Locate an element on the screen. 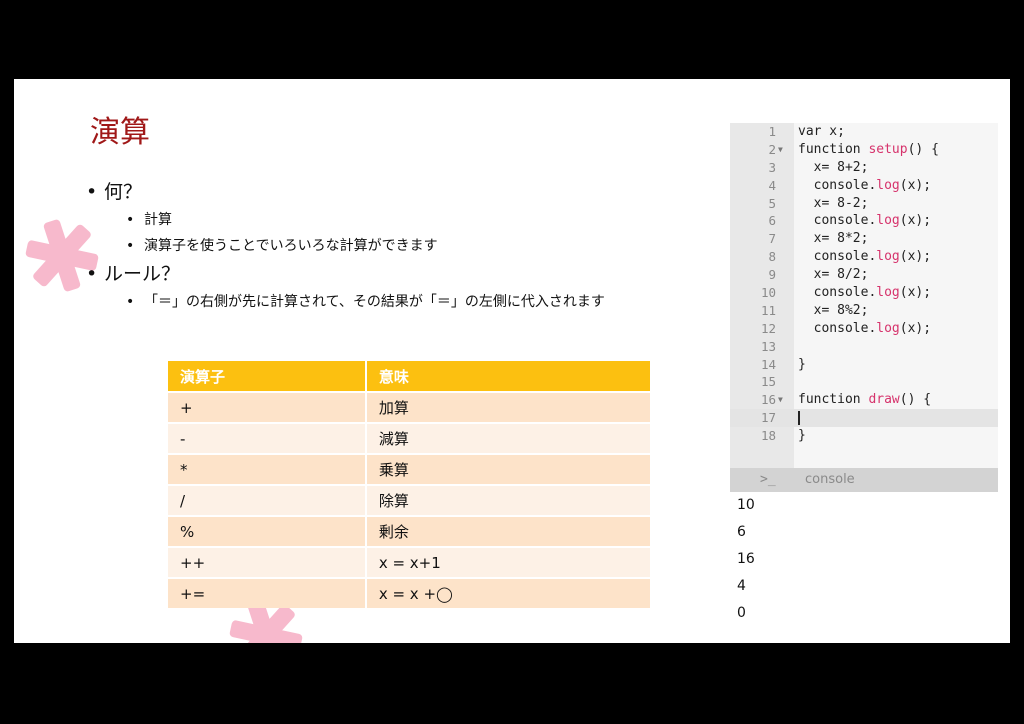 This screenshot has width=1024, height=724. operator-cell: * is located at coordinates (266, 468).